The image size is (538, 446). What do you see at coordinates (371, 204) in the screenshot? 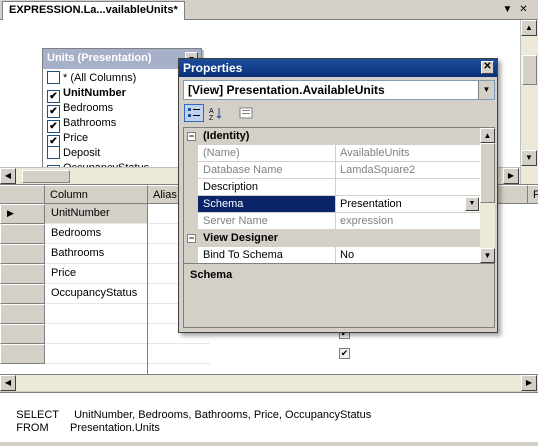
I see `property-value-text: Presentation` at bounding box center [371, 204].